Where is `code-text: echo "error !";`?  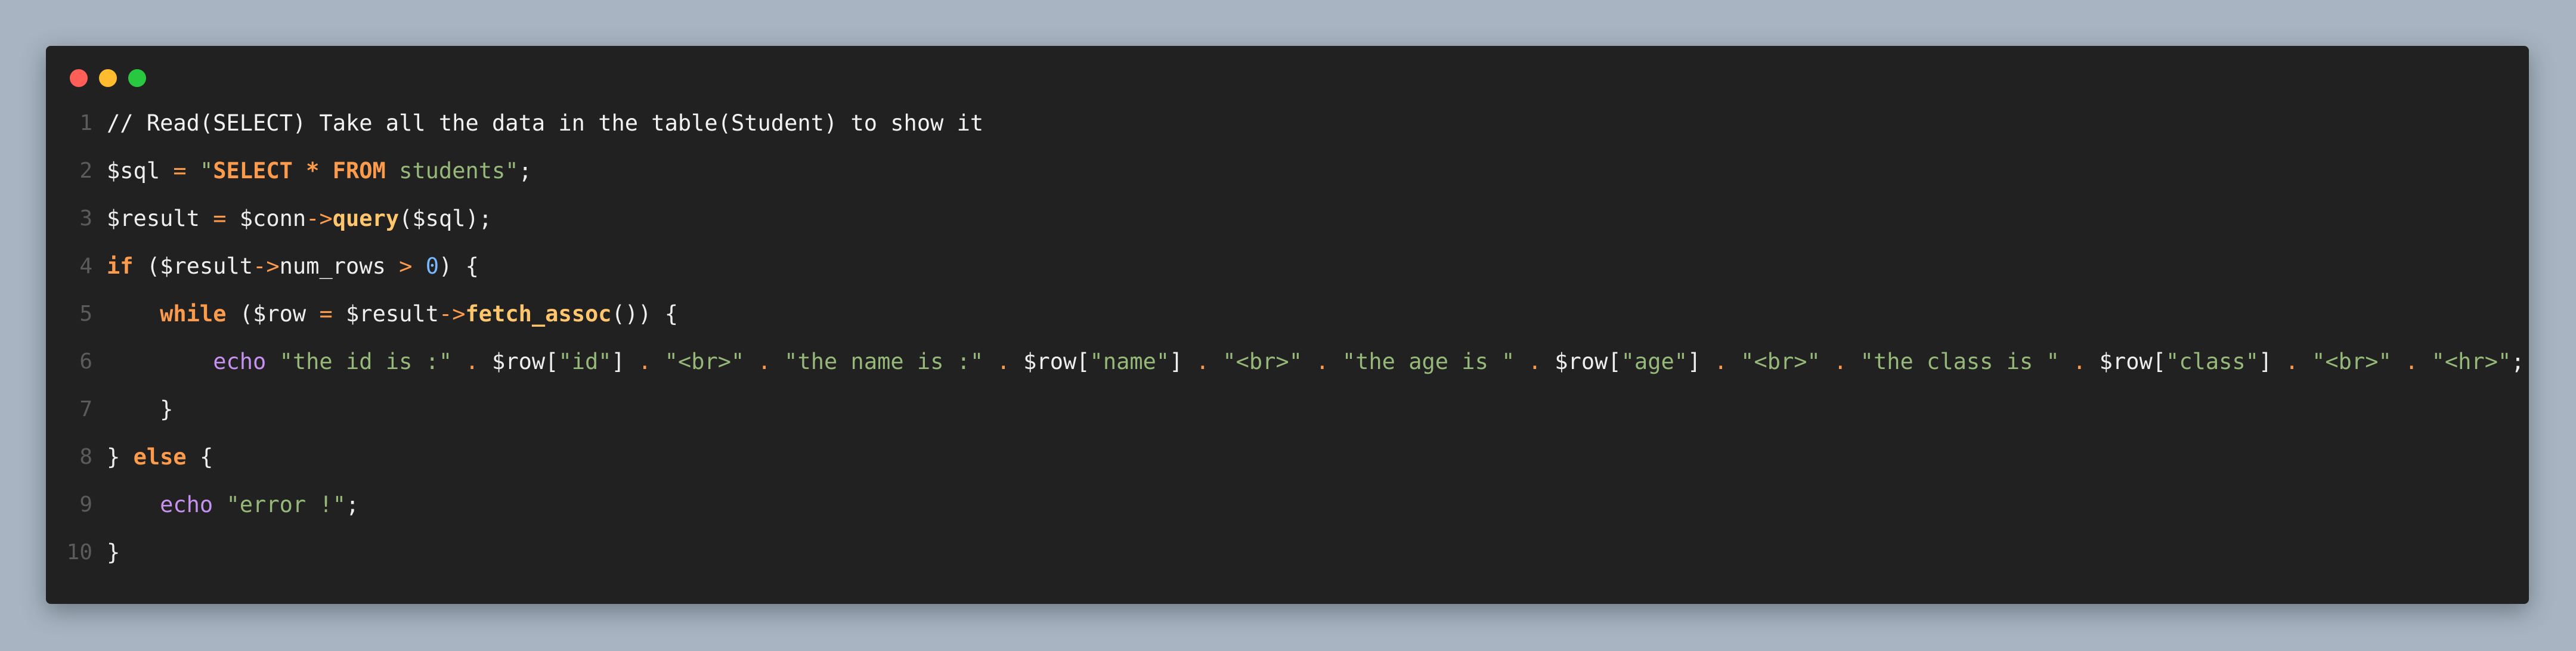 code-text: echo "error !"; is located at coordinates (260, 504).